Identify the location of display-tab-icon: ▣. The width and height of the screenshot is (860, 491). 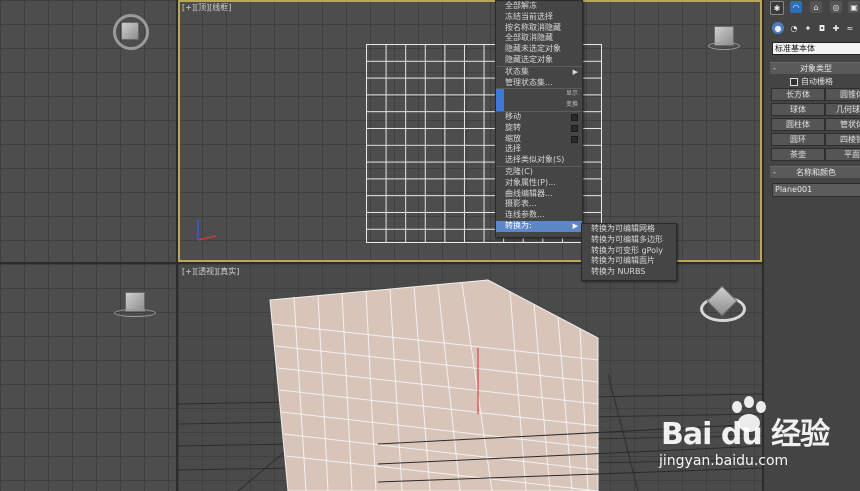
(854, 7).